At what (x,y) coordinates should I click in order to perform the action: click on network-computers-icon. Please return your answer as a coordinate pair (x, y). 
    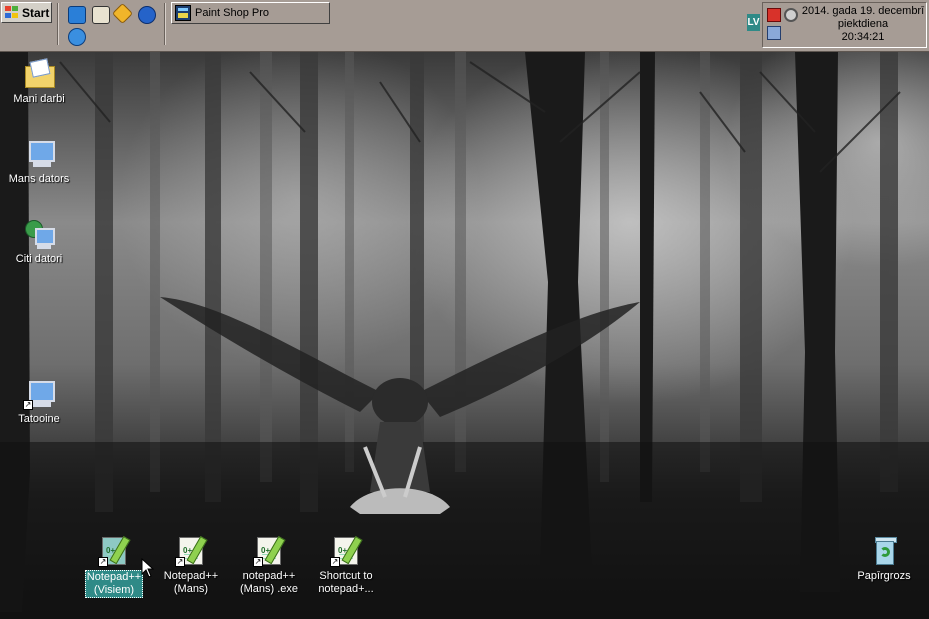
    Looking at the image, I should click on (39, 234).